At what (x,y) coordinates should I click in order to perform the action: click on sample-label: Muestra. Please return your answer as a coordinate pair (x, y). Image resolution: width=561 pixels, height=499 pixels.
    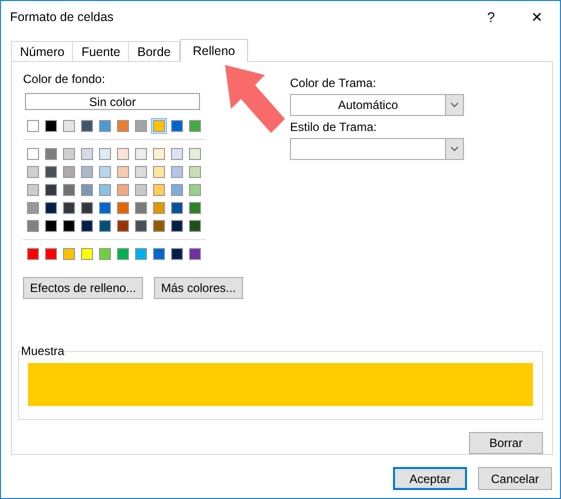
    Looking at the image, I should click on (42, 351).